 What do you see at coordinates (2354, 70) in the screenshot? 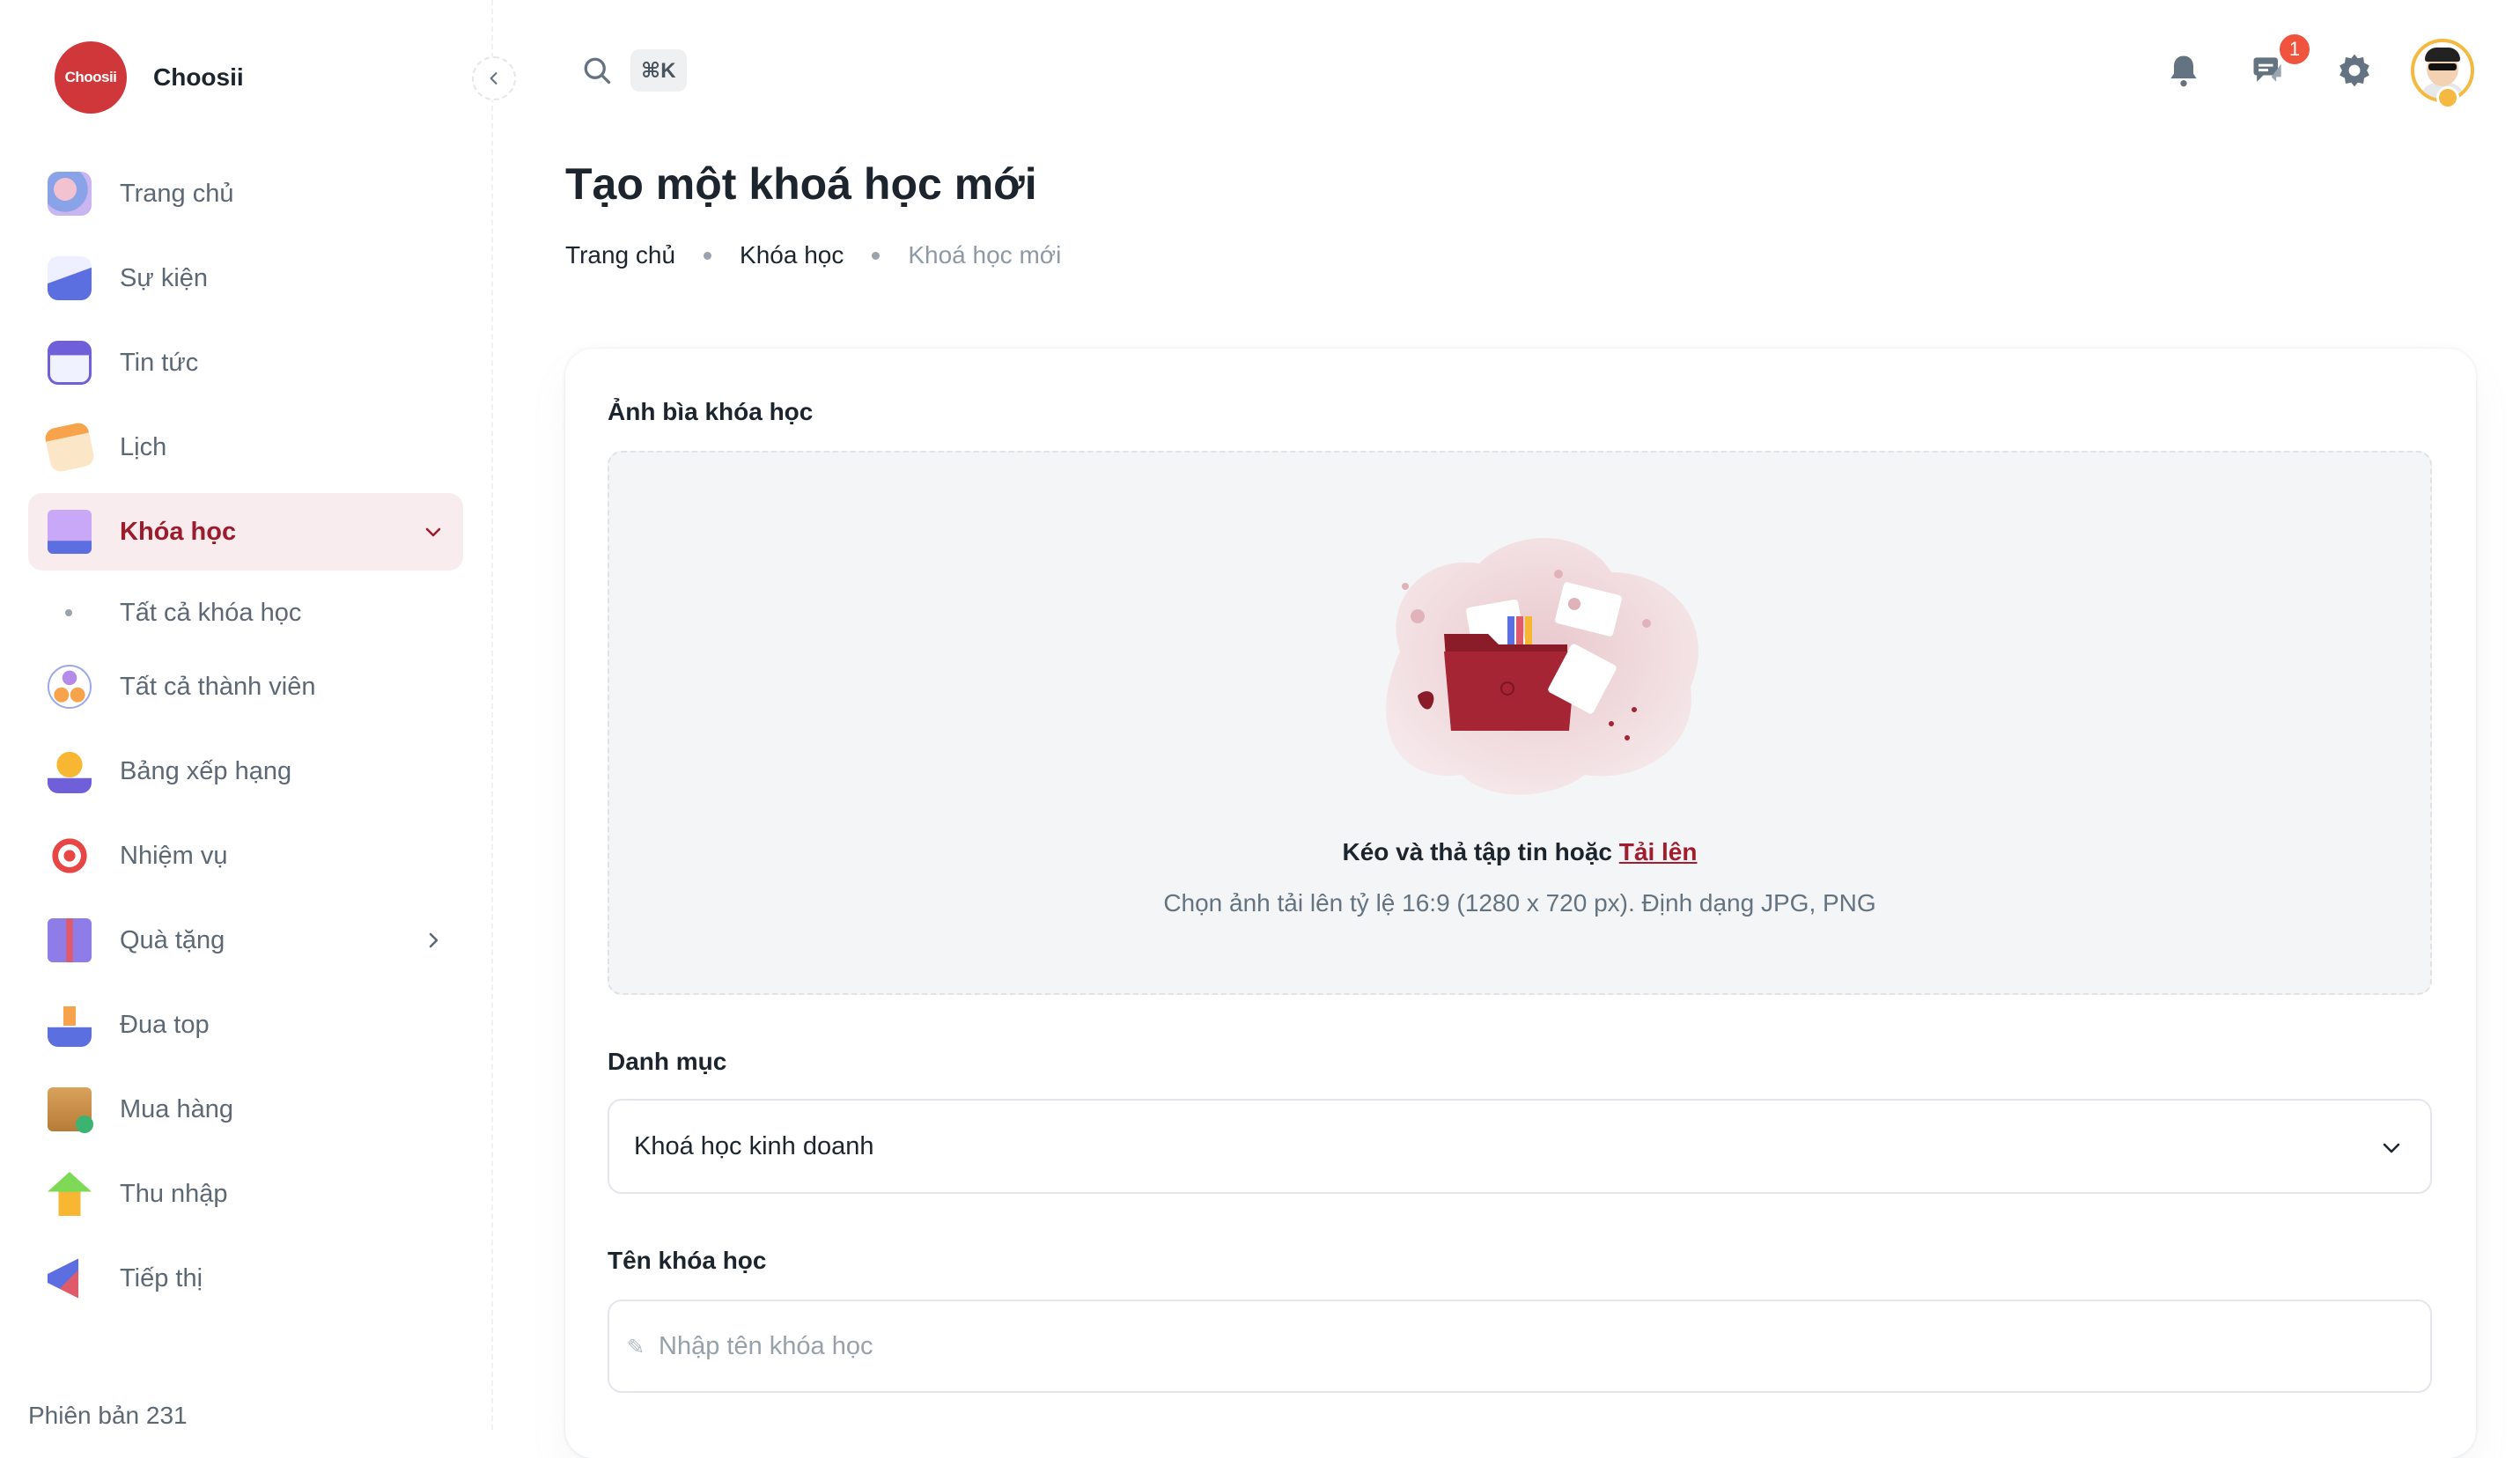
I see `gear-icon` at bounding box center [2354, 70].